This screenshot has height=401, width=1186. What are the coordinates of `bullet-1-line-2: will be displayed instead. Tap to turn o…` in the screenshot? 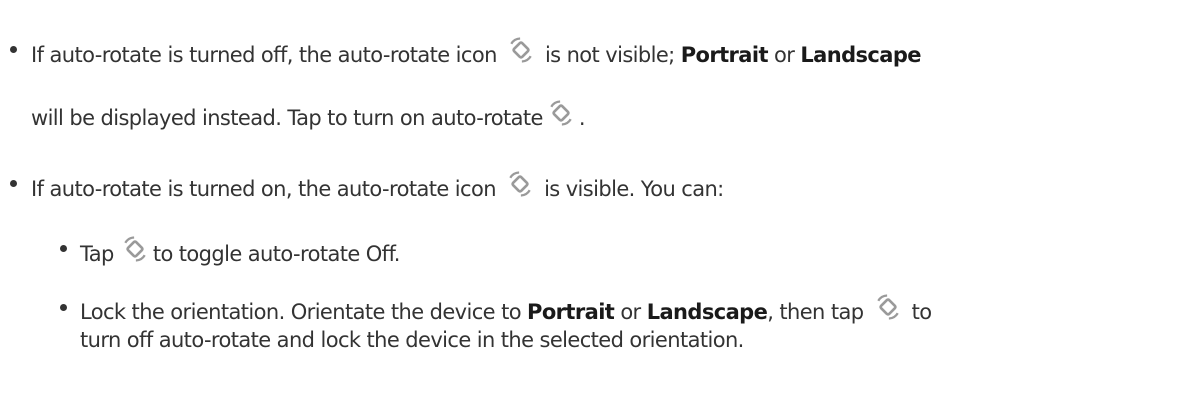 It's located at (308, 115).